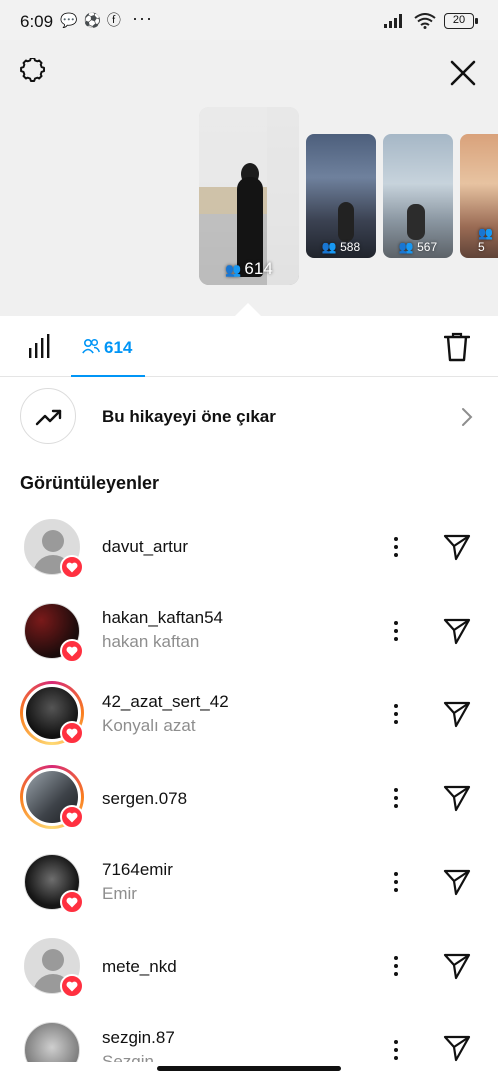 This screenshot has height=1080, width=498. Describe the element at coordinates (457, 347) in the screenshot. I see `trash-icon` at that location.